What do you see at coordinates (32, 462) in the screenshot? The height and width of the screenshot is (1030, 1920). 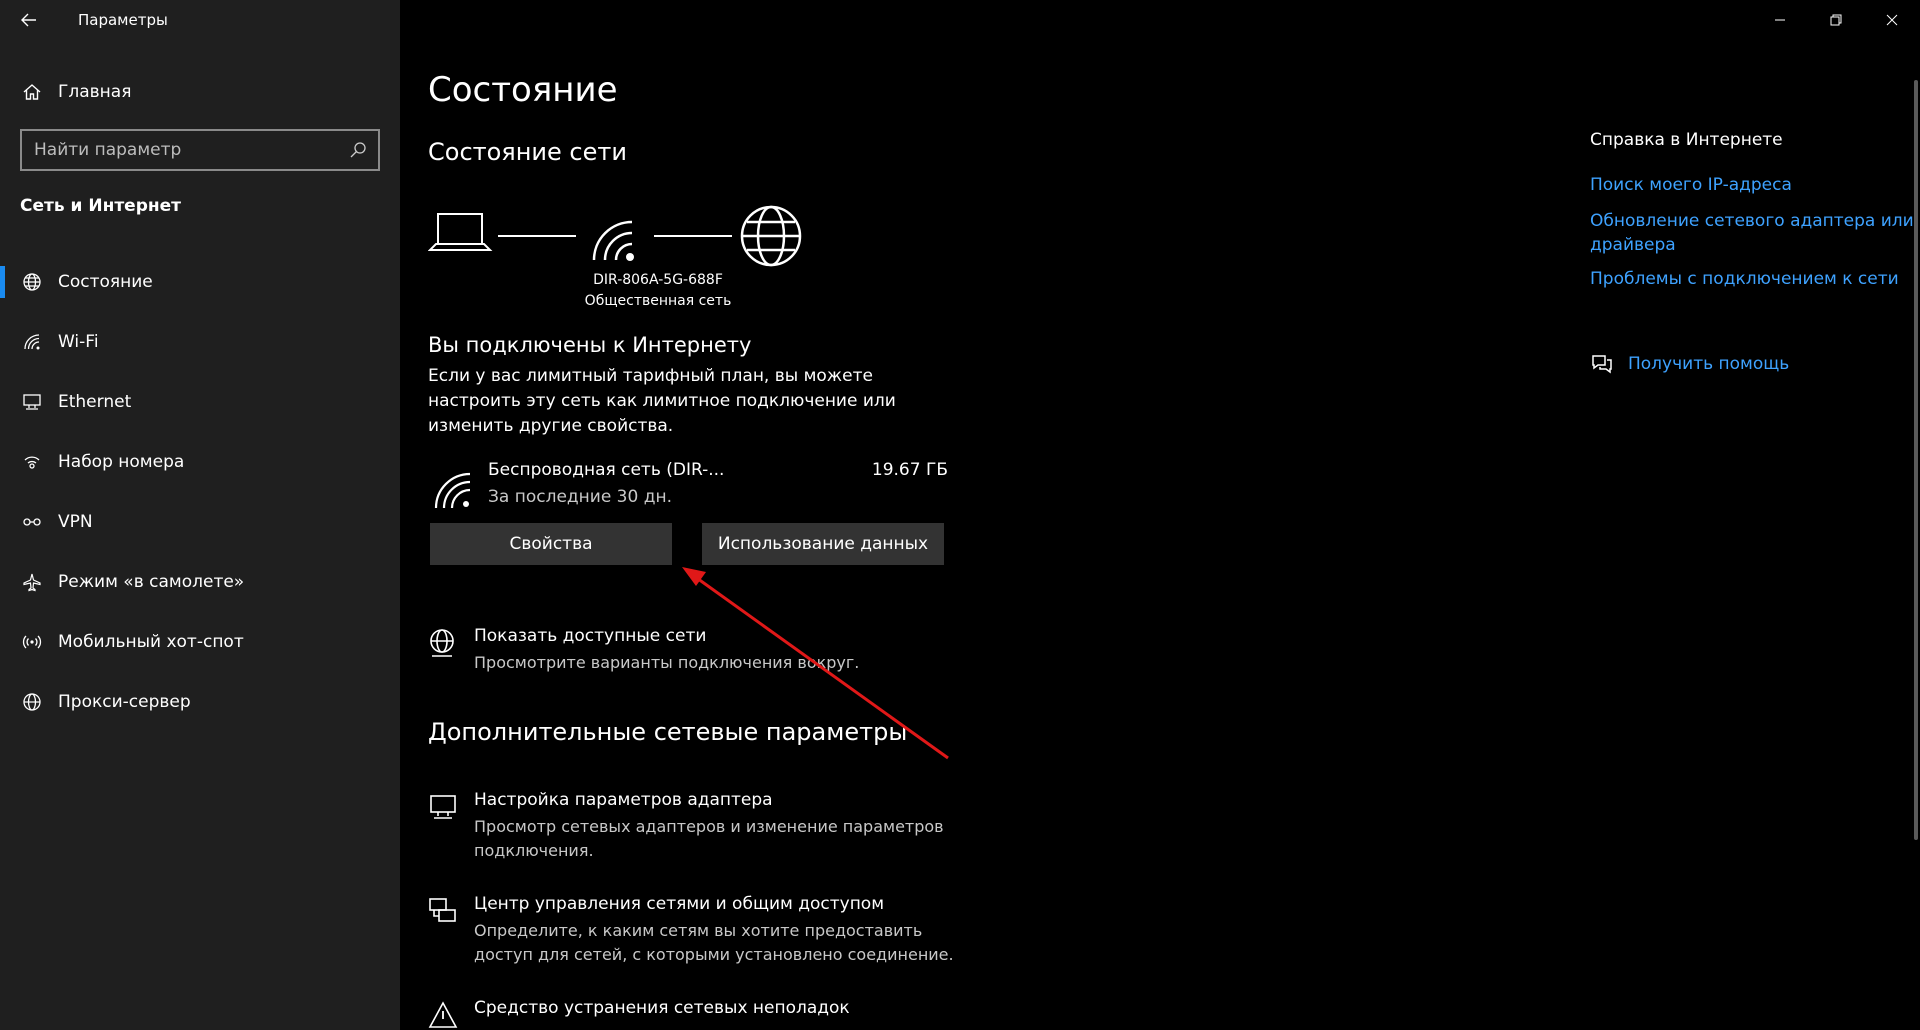 I see `dialup-icon` at bounding box center [32, 462].